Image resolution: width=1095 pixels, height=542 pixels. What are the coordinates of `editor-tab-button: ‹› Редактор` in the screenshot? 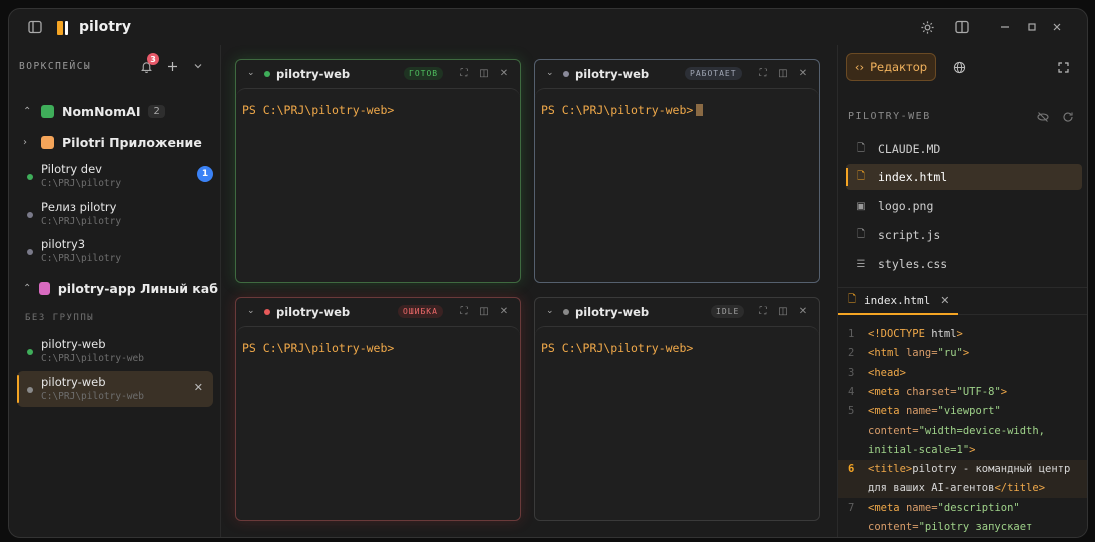 It's located at (891, 67).